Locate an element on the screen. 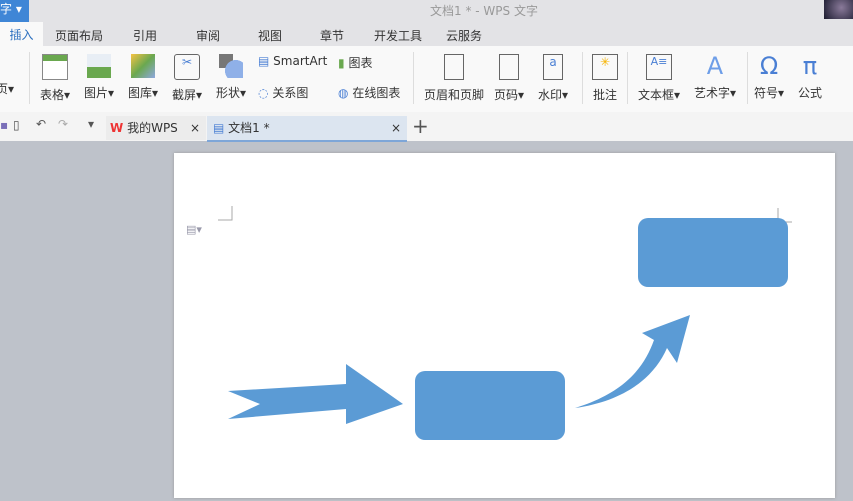  table-button: 表格▾ is located at coordinates (55, 78).